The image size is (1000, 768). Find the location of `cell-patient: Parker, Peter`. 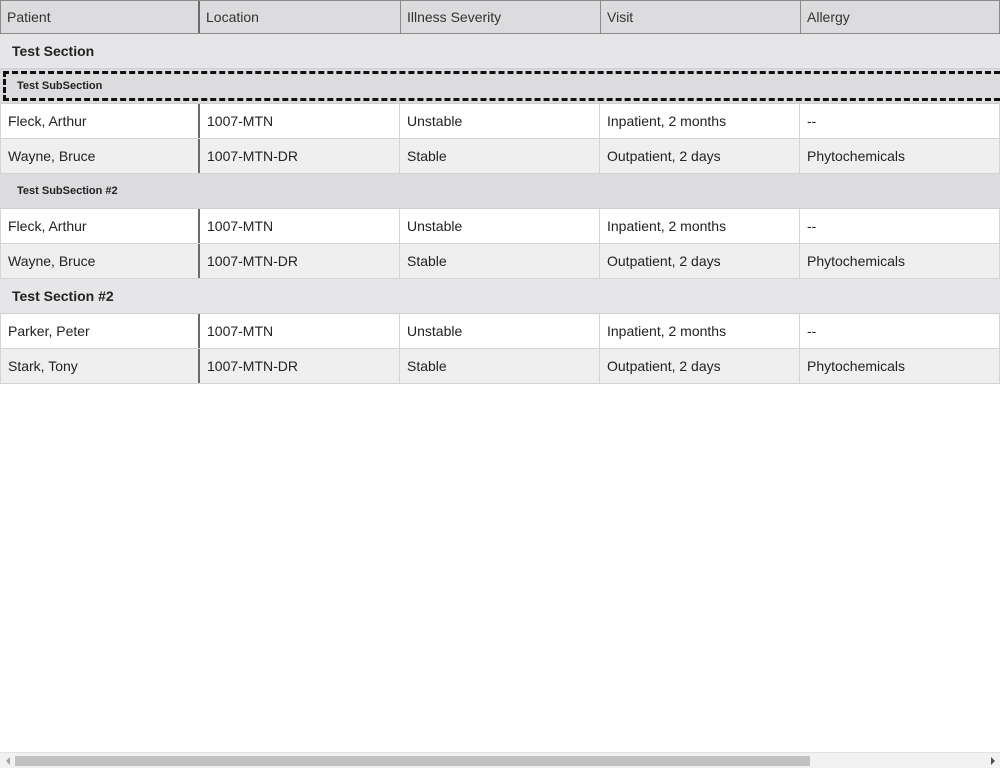

cell-patient: Parker, Peter is located at coordinates (100, 331).